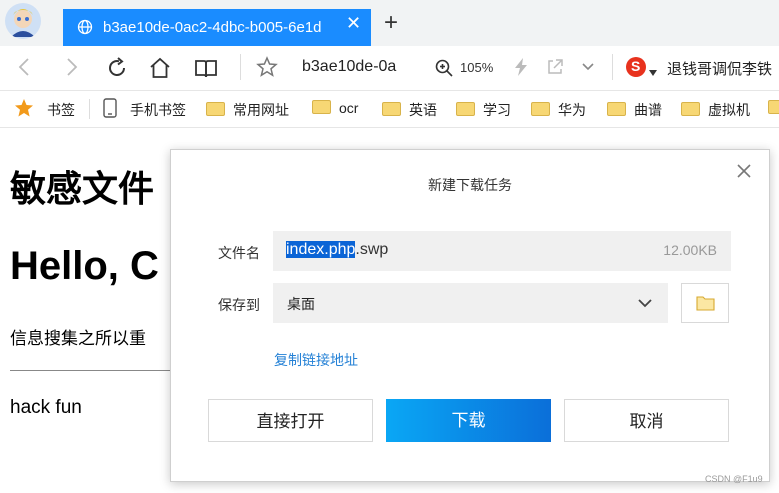  I want to click on bookmark-folder-study: 学习, so click(483, 110).